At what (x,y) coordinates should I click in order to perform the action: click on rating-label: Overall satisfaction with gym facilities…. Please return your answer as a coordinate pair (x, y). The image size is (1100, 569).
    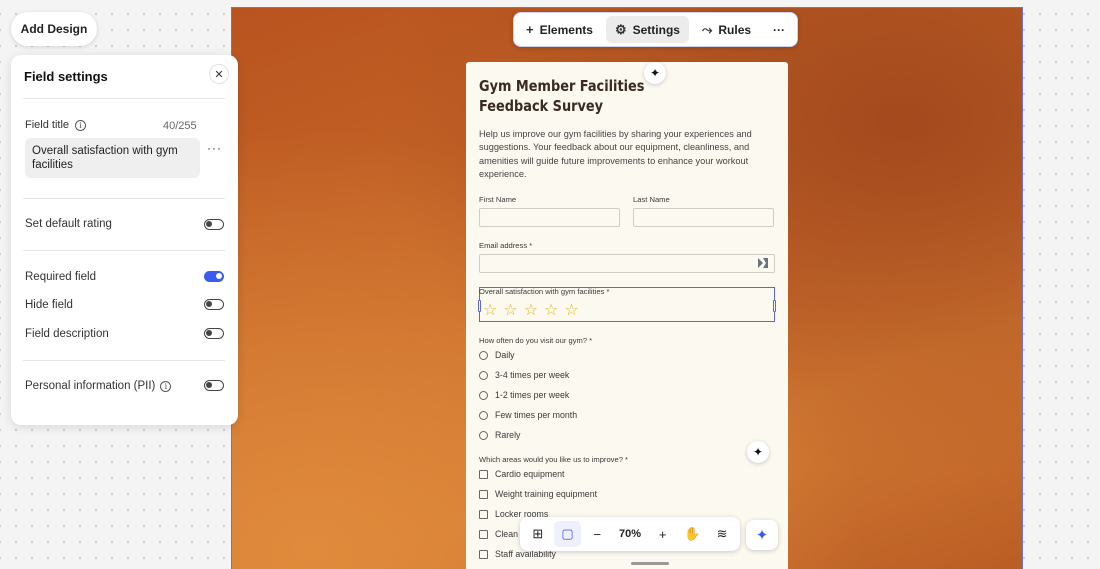
    Looking at the image, I should click on (544, 291).